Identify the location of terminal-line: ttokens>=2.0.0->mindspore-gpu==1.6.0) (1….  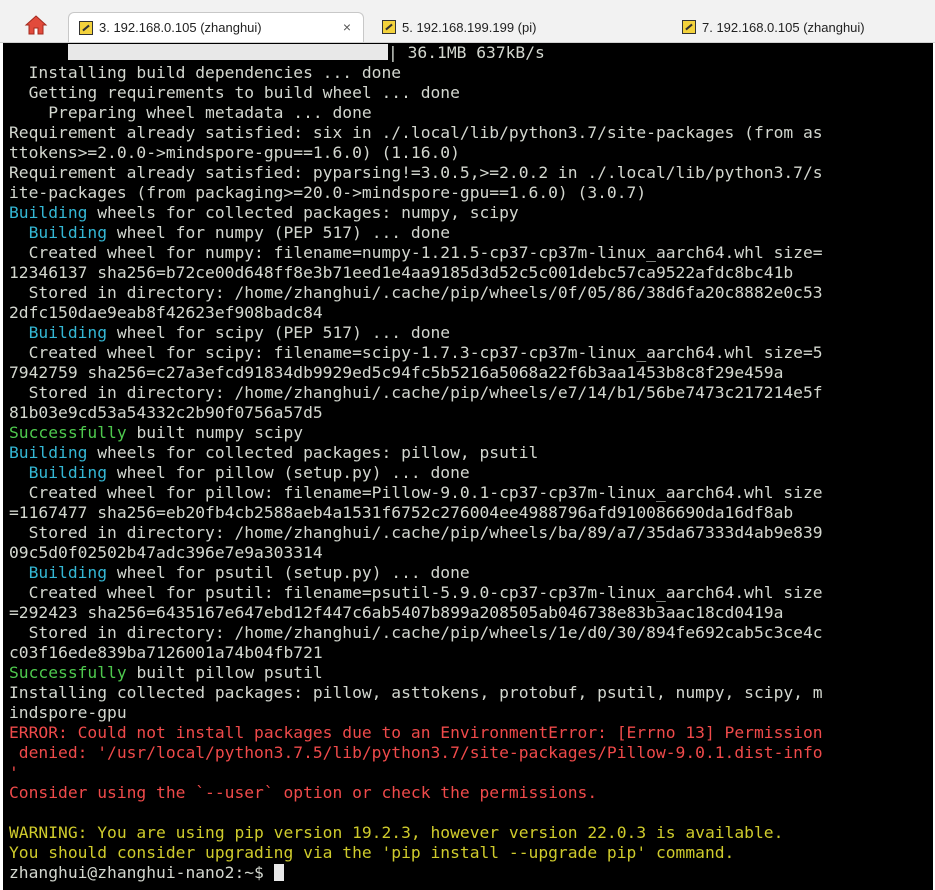
(468, 153).